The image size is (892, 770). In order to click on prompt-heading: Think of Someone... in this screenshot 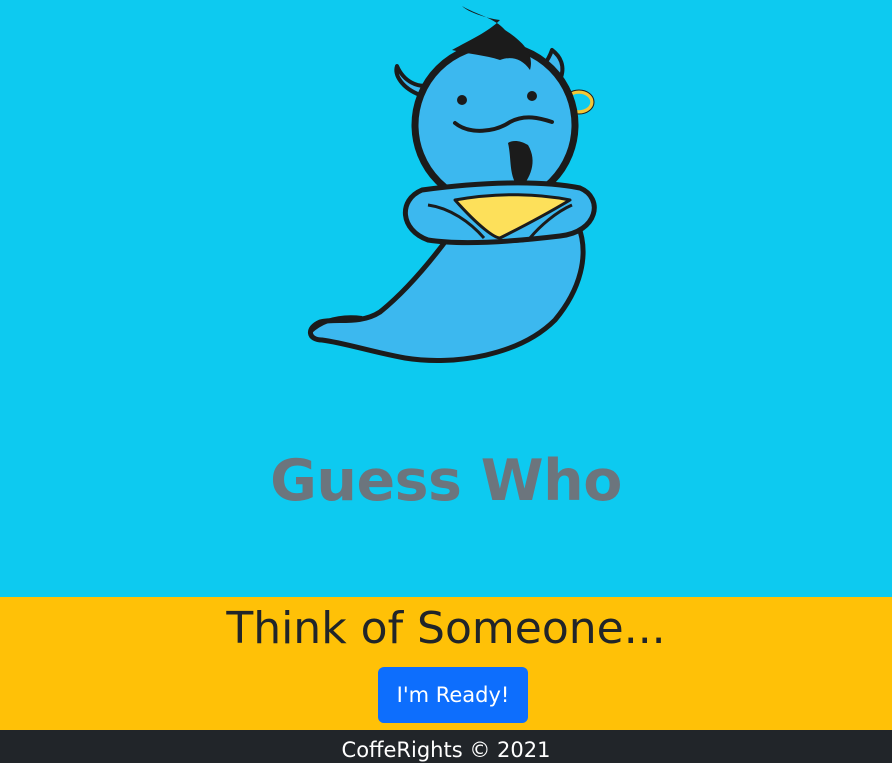, I will do `click(446, 628)`.